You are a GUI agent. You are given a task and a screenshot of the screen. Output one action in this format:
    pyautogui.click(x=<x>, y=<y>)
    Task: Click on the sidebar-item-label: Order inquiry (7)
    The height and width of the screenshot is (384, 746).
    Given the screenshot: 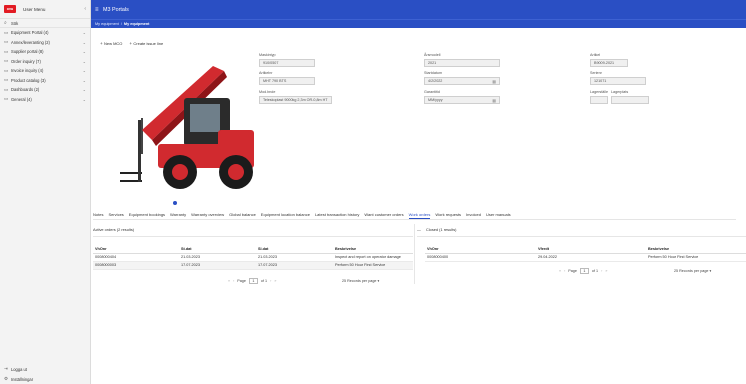 What is the action you would take?
    pyautogui.click(x=26, y=61)
    